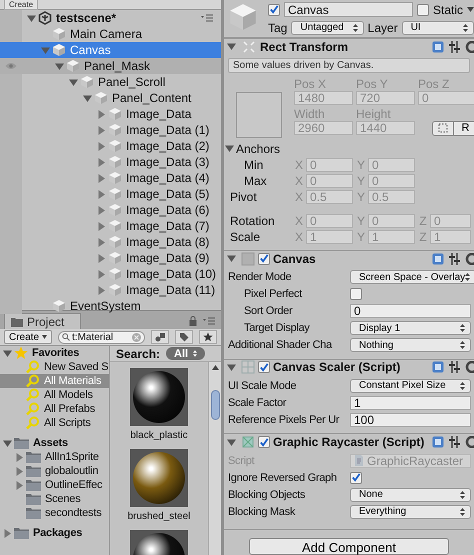 The width and height of the screenshot is (474, 555). What do you see at coordinates (110, 242) in the screenshot?
I see `hierarchy-item: Image_Data (8)` at bounding box center [110, 242].